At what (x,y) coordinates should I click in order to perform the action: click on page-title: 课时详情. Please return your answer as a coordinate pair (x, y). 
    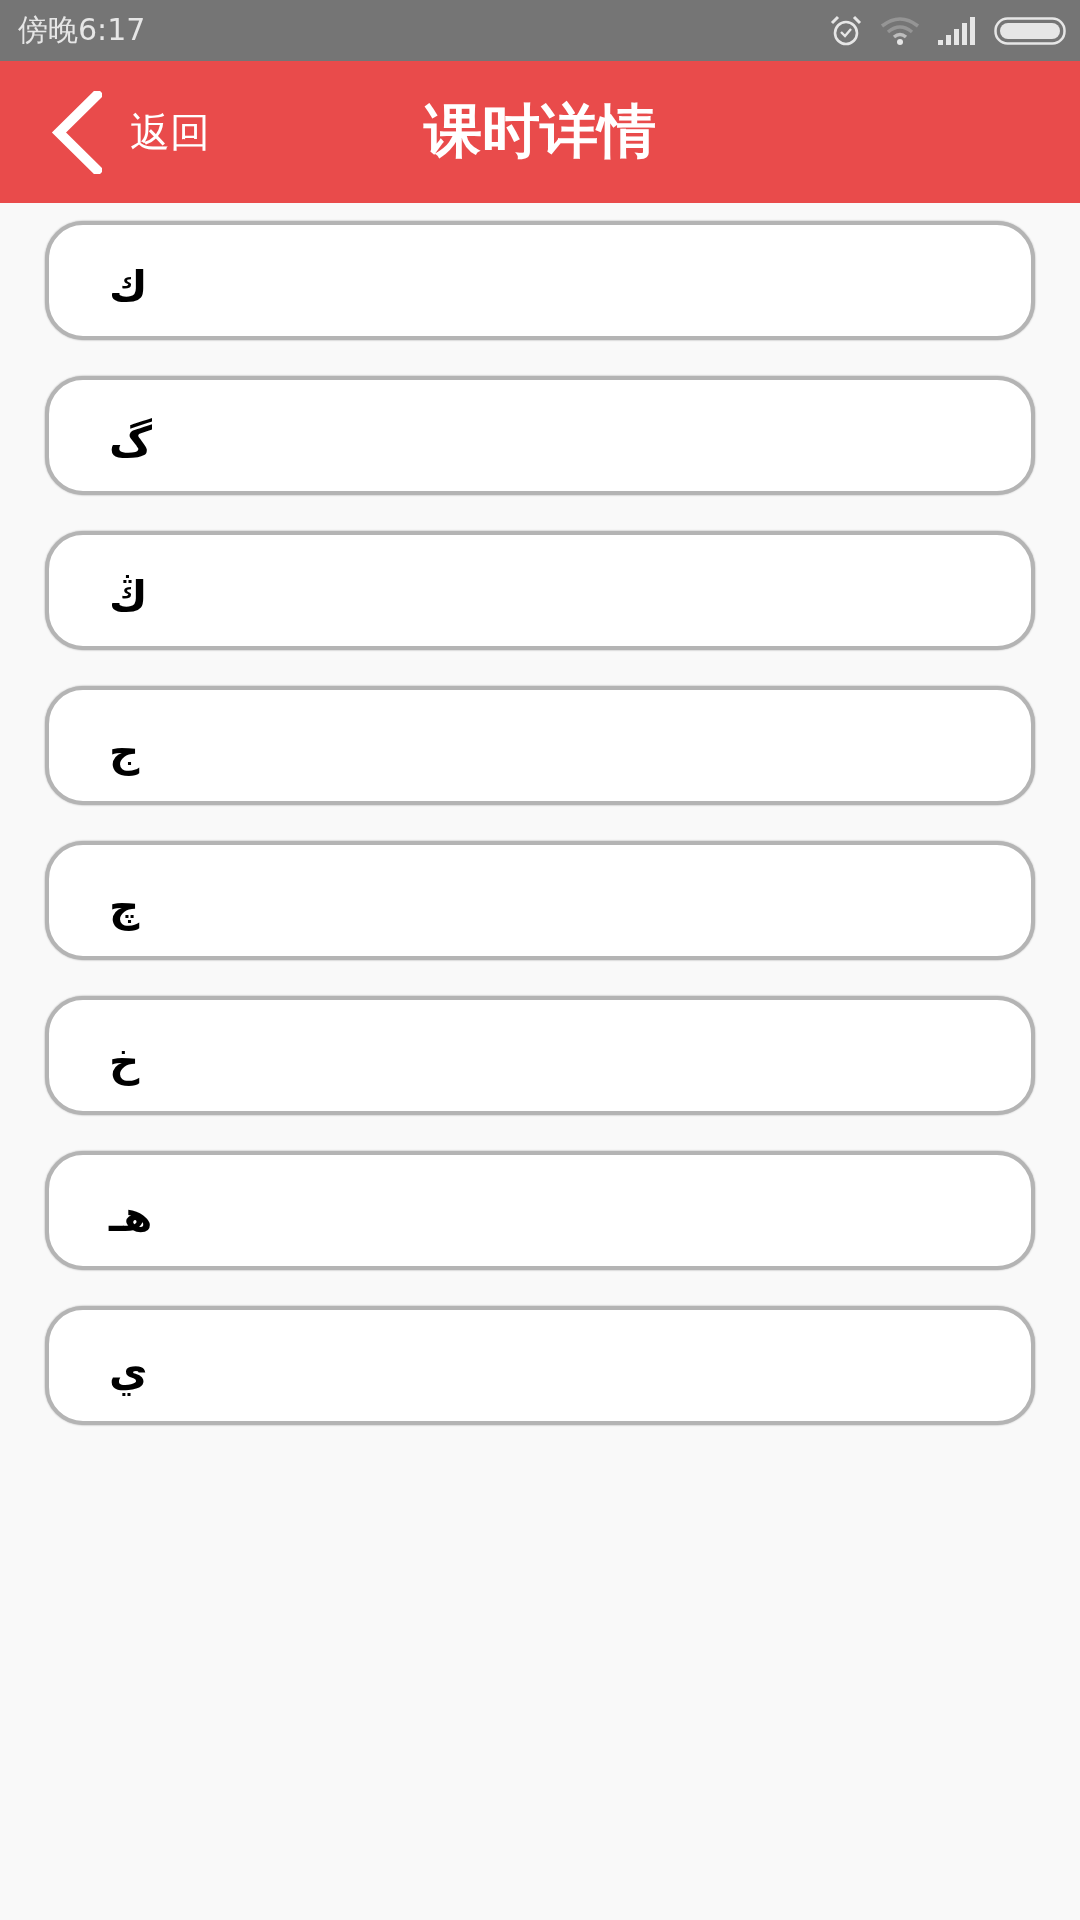
    Looking at the image, I should click on (540, 131).